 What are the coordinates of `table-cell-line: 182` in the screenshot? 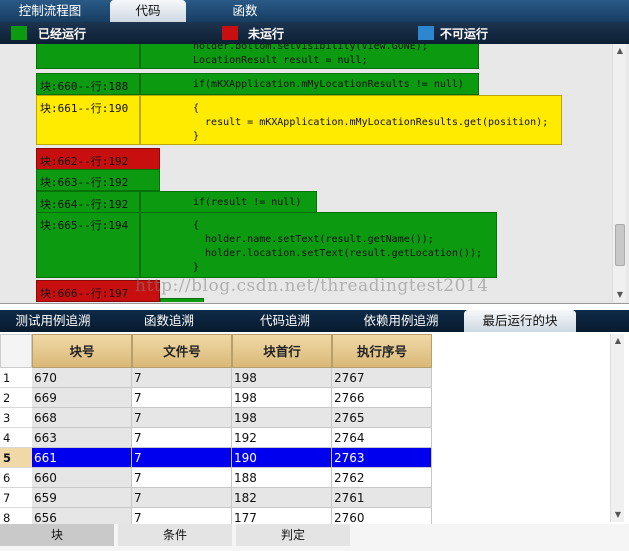 It's located at (282, 498).